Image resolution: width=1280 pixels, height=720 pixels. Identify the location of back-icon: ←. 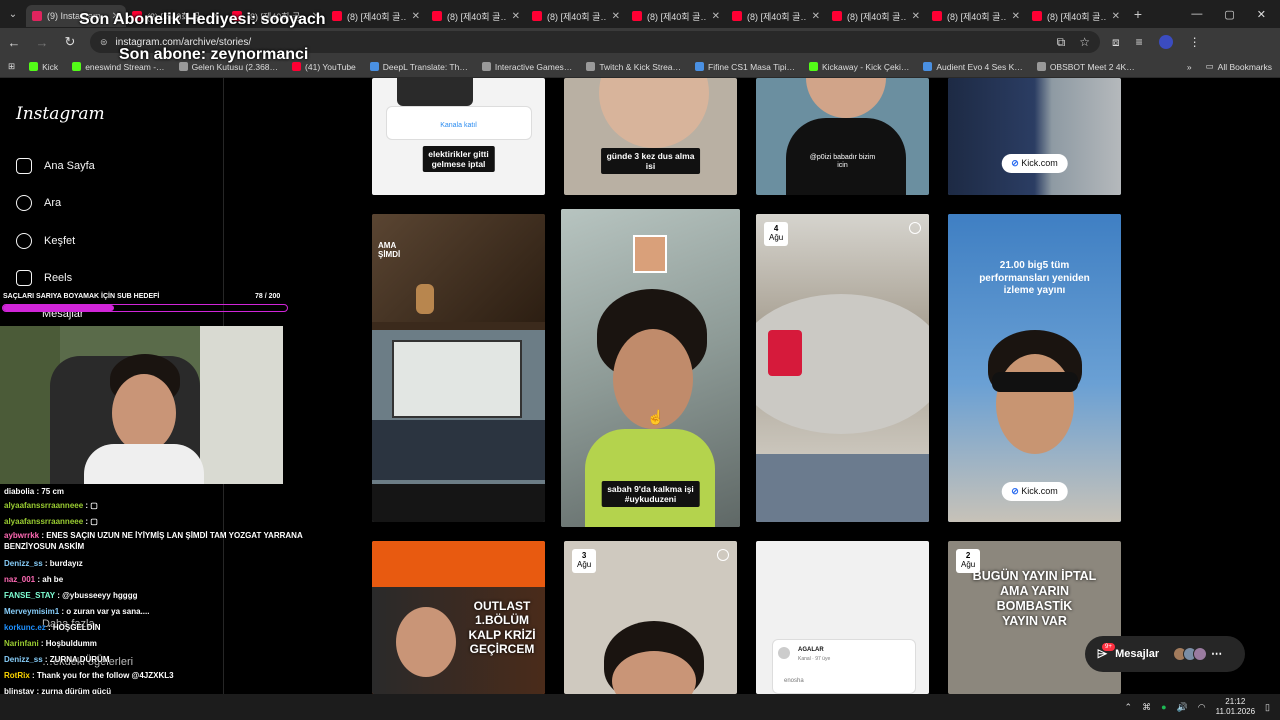
(14, 42).